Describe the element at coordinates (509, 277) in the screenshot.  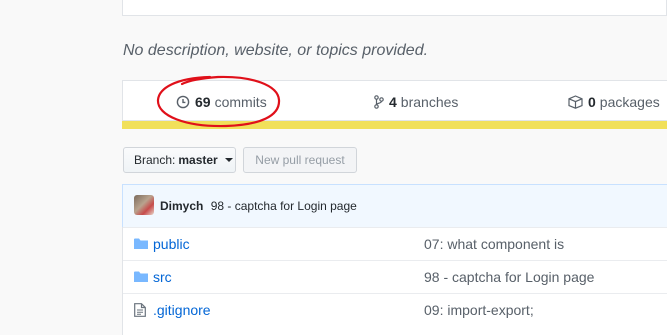
I see `file-commit-message: 98 - captcha for Login page` at that location.